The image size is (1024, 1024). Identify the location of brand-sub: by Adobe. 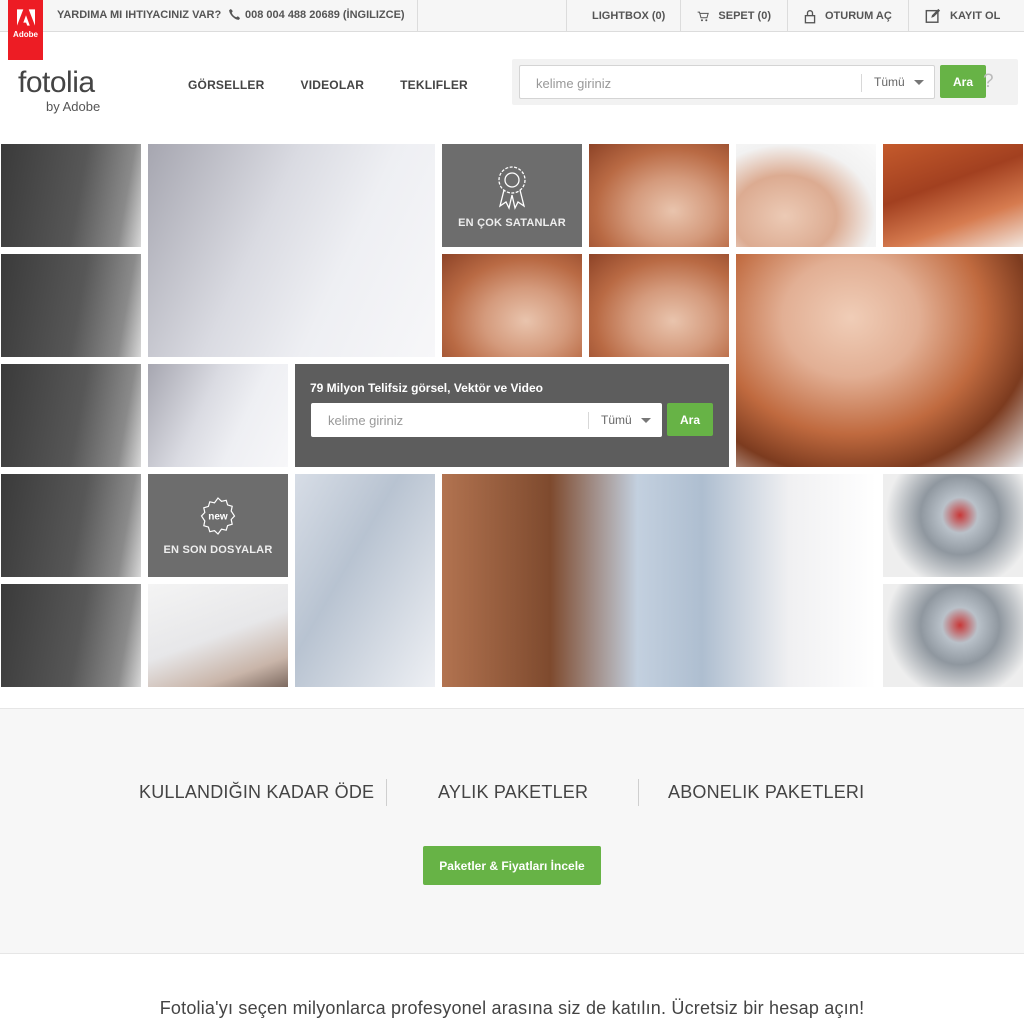
(73, 106).